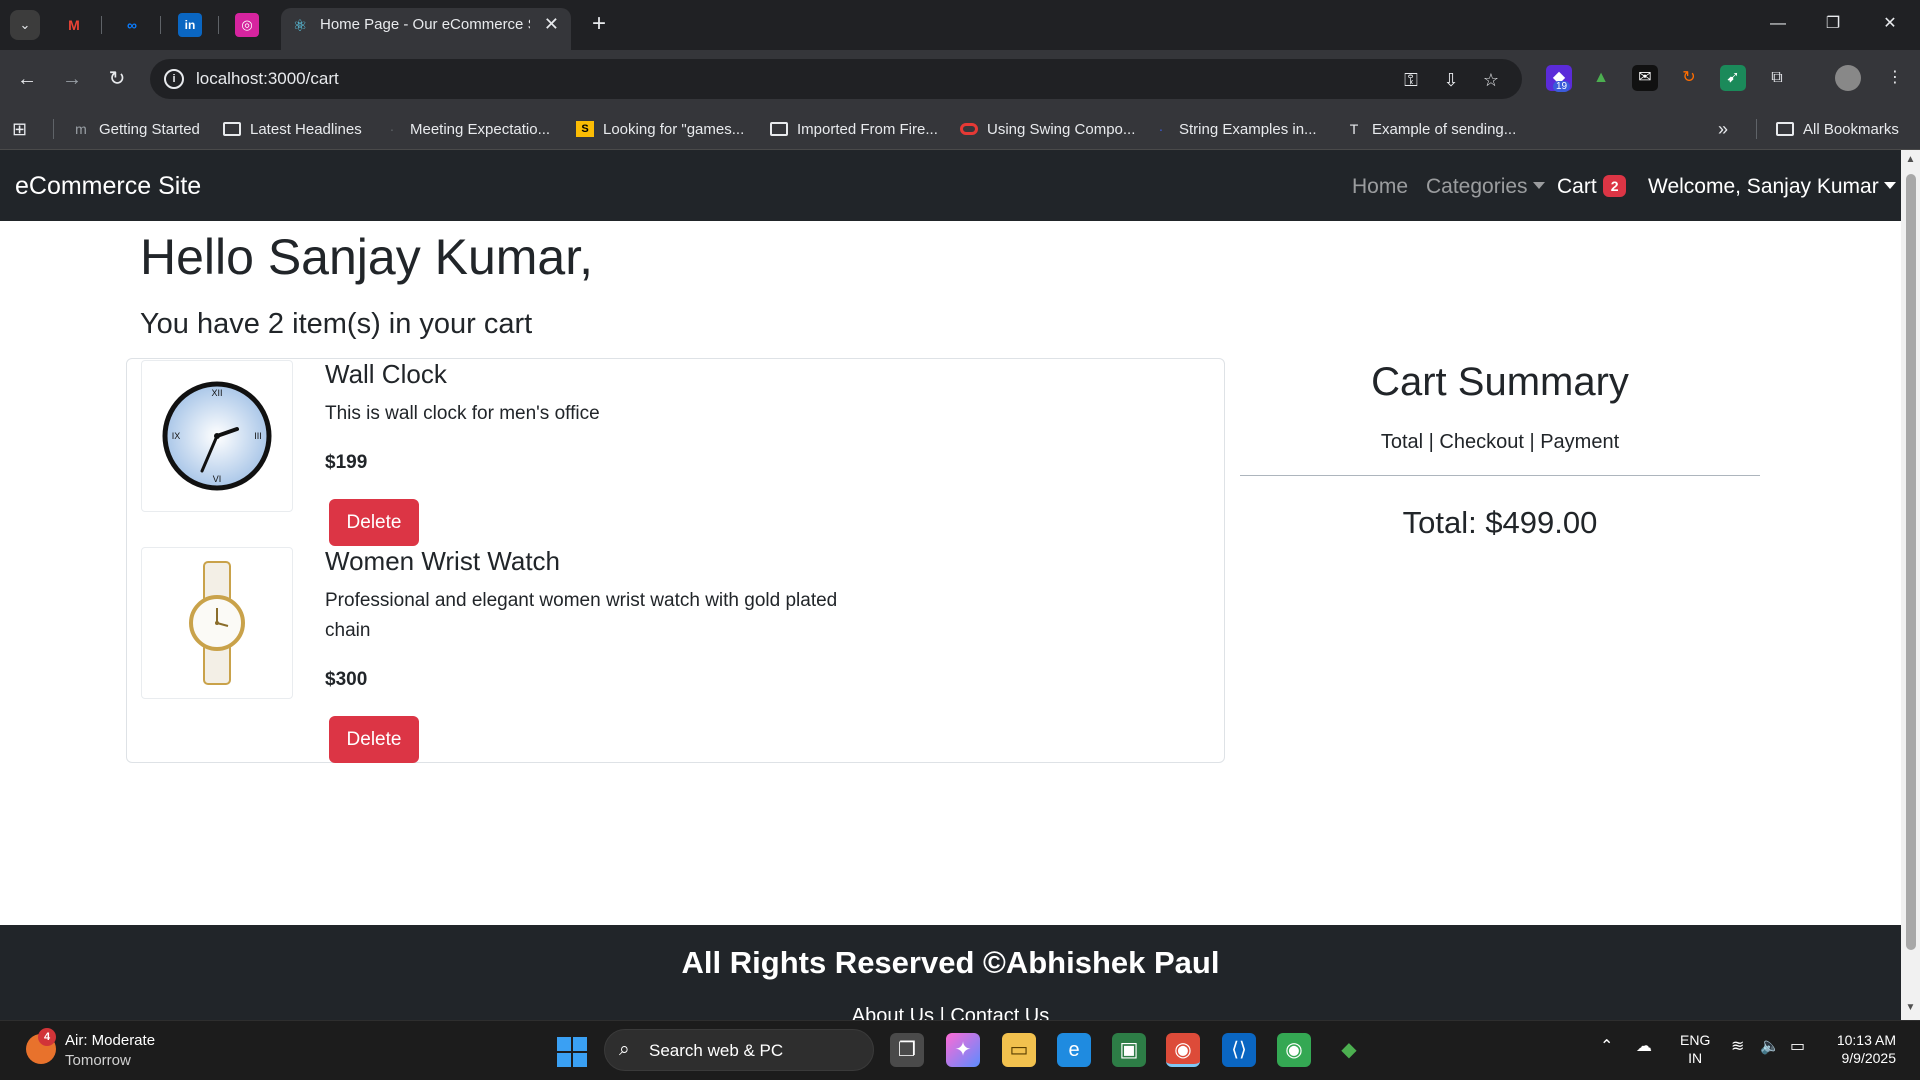 The height and width of the screenshot is (1080, 1920). What do you see at coordinates (1772, 187) in the screenshot?
I see `nav-welcome-dropdown: Welcome, Sanjay Kumar` at bounding box center [1772, 187].